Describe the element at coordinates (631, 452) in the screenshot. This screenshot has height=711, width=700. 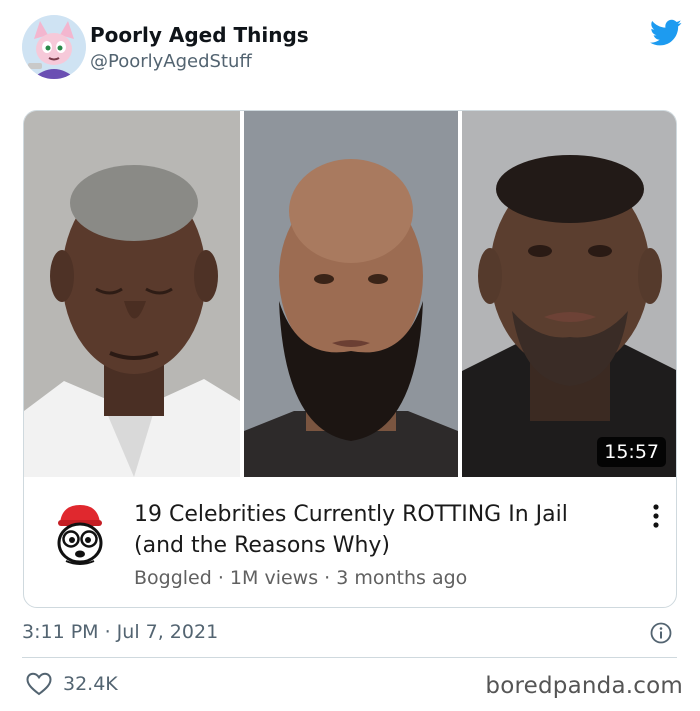
I see `video-duration-badge: 15:57` at that location.